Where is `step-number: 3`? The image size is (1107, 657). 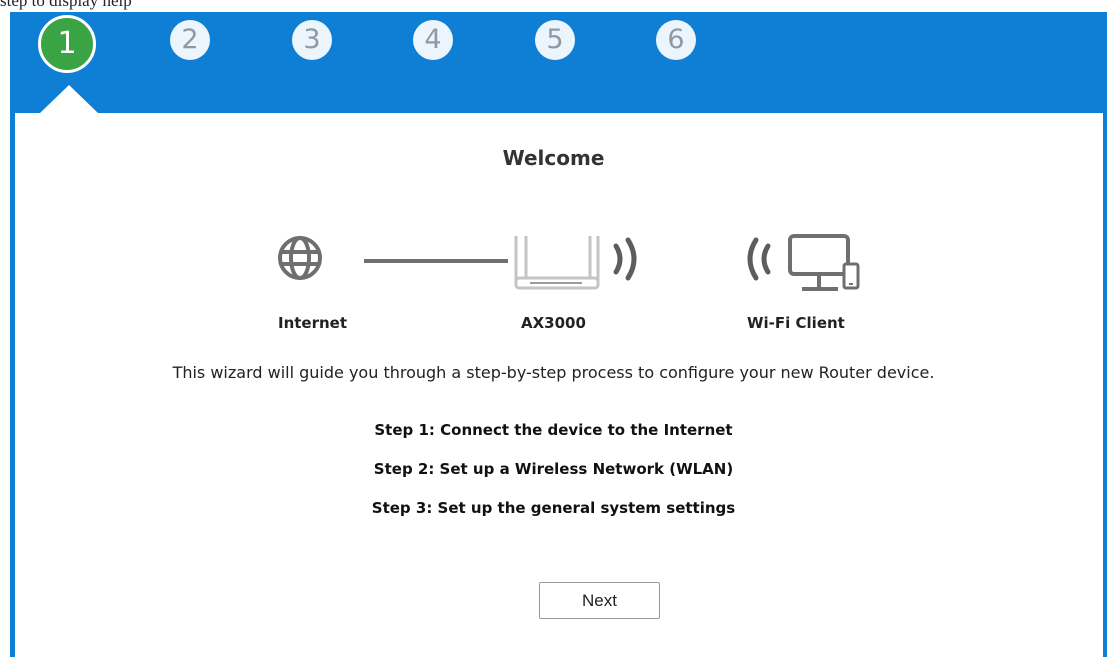
step-number: 3 is located at coordinates (312, 39).